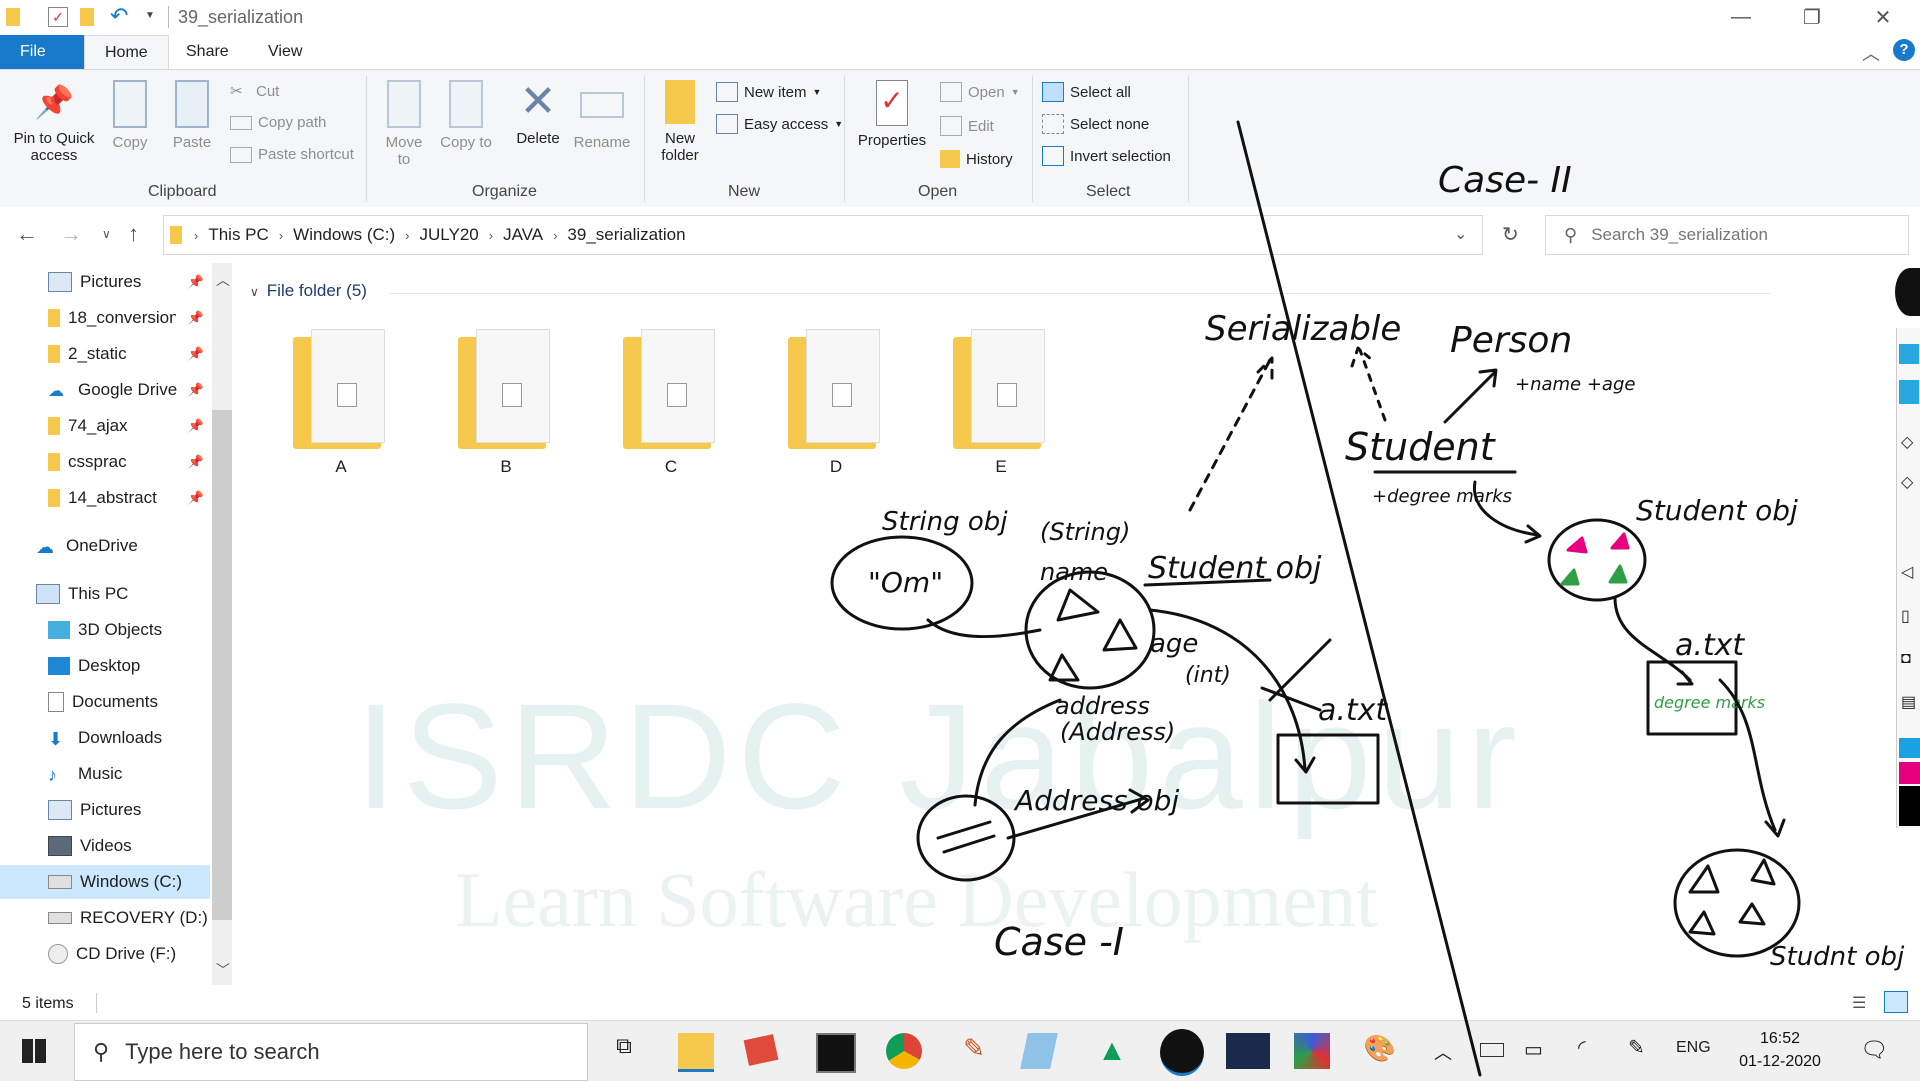 This screenshot has width=1920, height=1081. What do you see at coordinates (980, 92) in the screenshot?
I see `open-button: Open ▼` at bounding box center [980, 92].